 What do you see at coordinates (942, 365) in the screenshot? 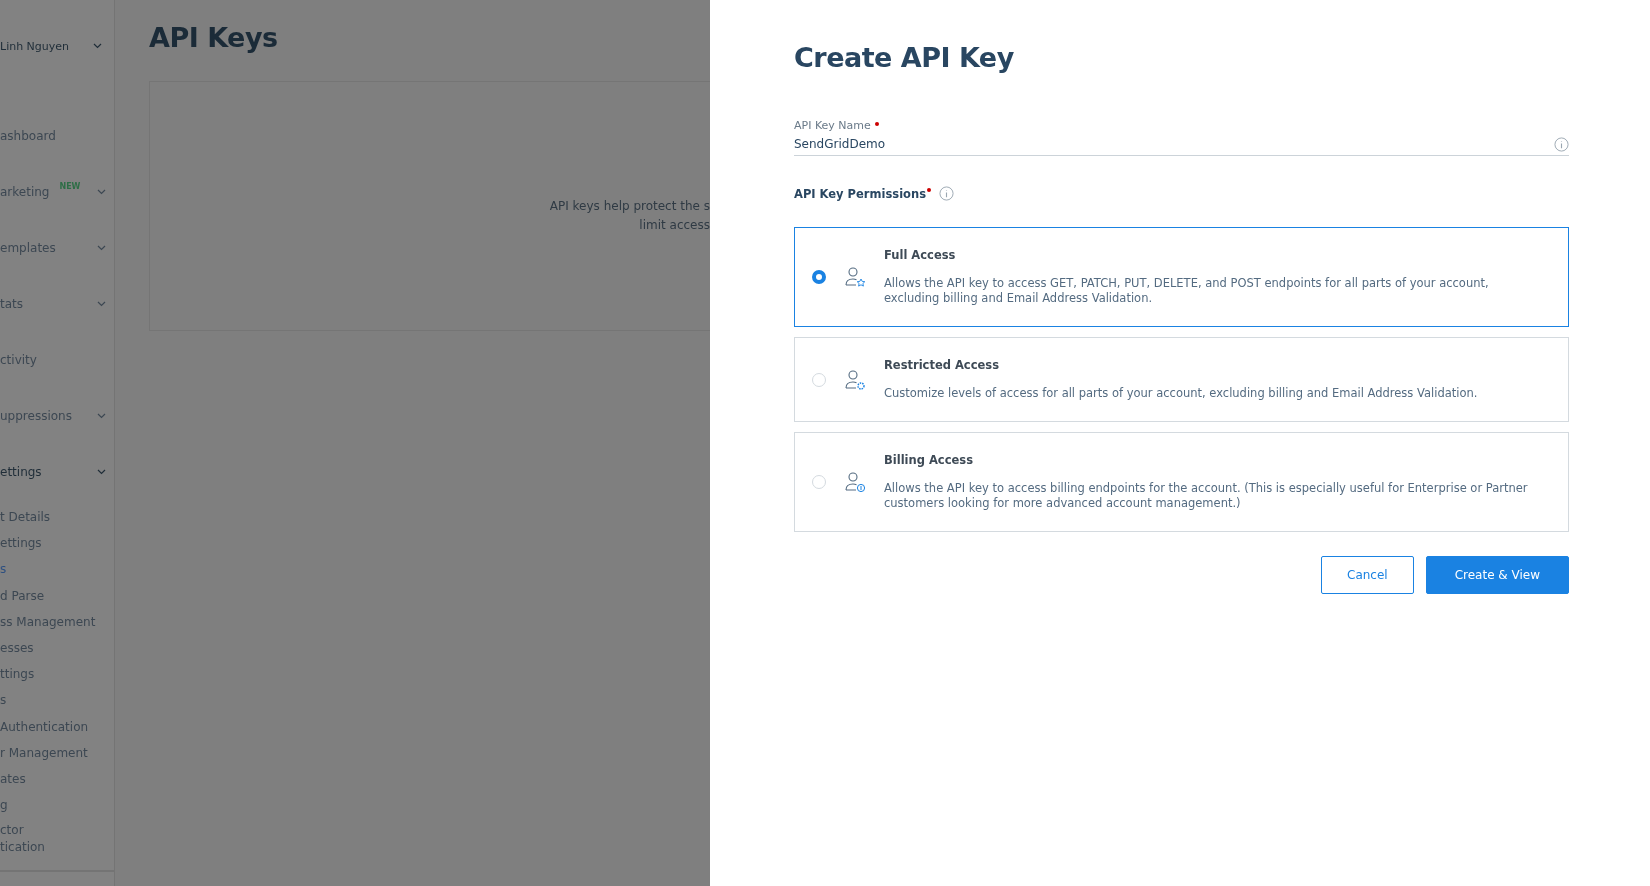
I see `option-title: Restricted Access` at bounding box center [942, 365].